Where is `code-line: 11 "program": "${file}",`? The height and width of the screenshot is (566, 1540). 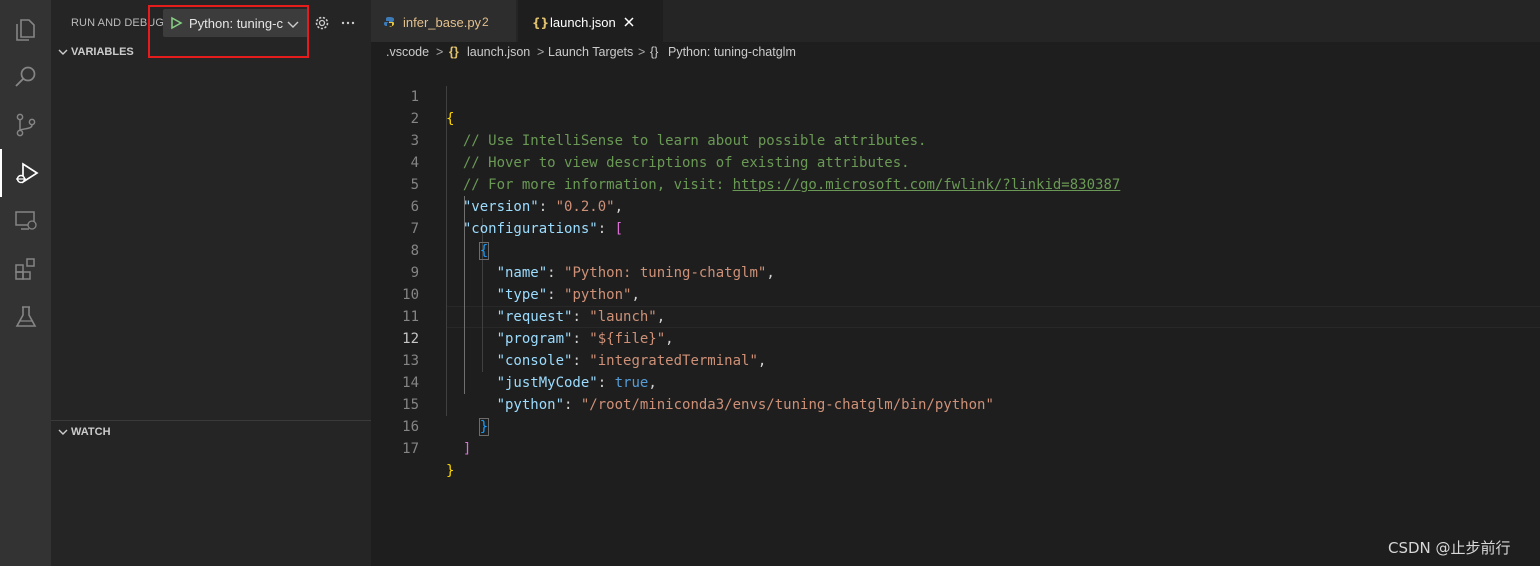
code-line: 11 "program": "${file}", is located at coordinates (955, 315).